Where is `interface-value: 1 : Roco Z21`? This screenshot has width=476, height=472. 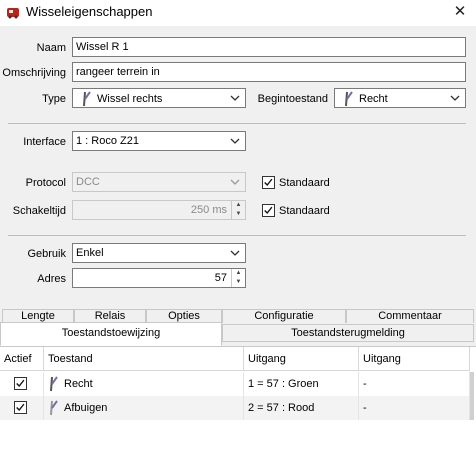
interface-value: 1 : Roco Z21 is located at coordinates (107, 141).